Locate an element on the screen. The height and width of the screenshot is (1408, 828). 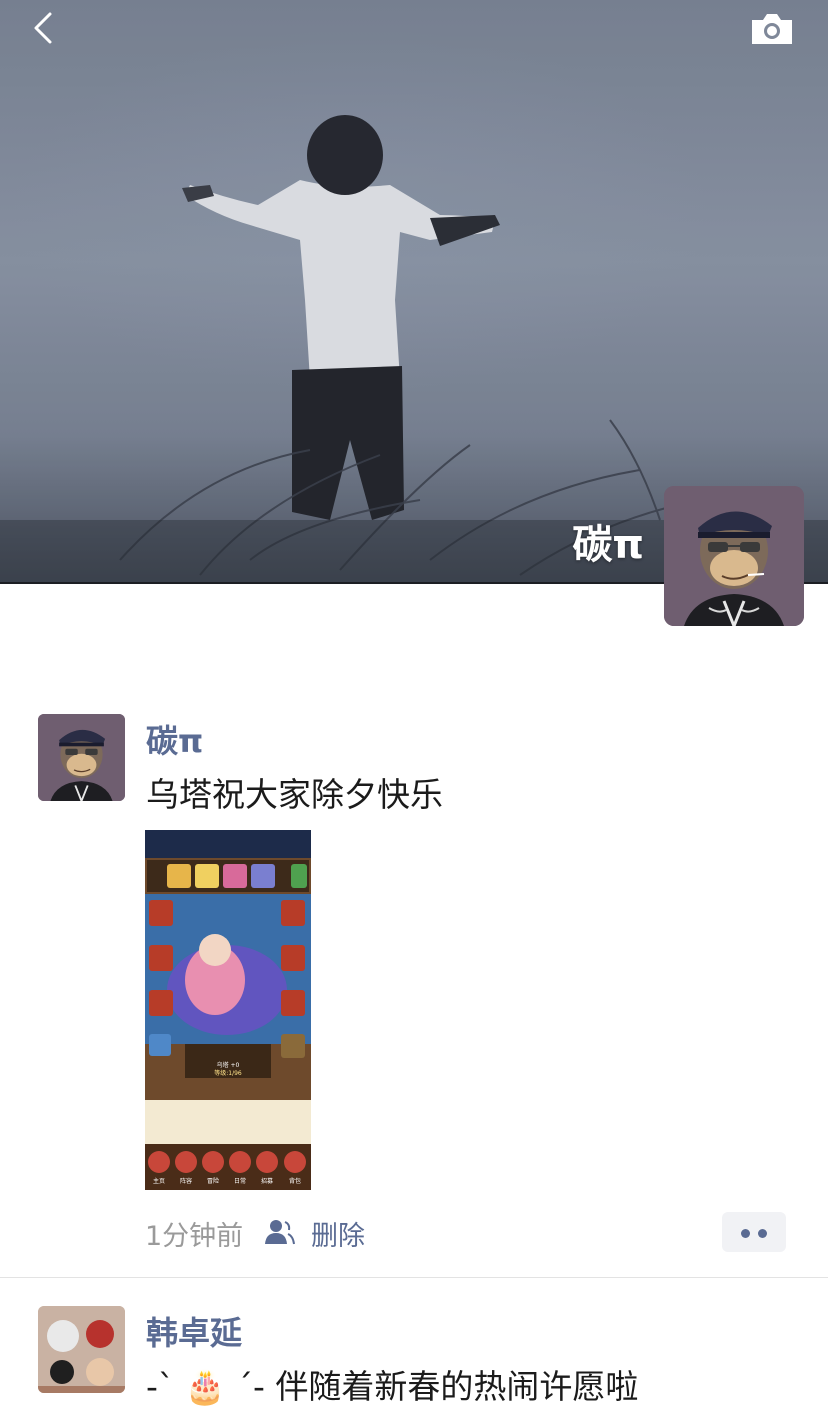
post-time: 1分钟前 is located at coordinates (194, 1236).